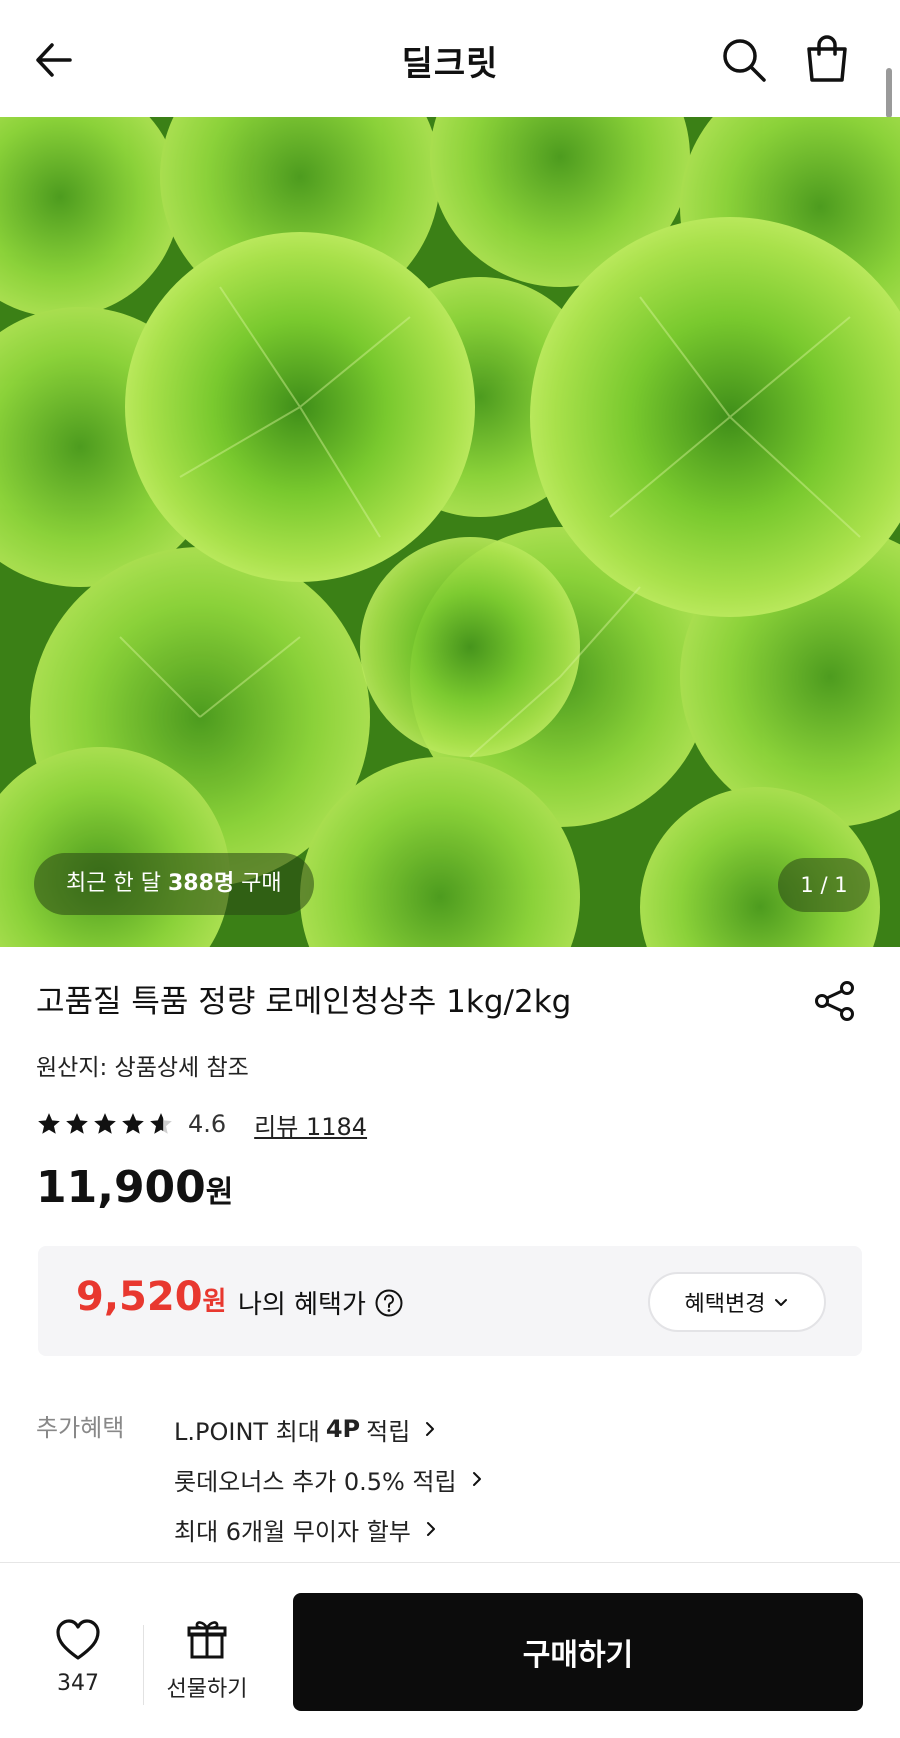 The height and width of the screenshot is (1738, 900). What do you see at coordinates (824, 885) in the screenshot?
I see `image-page-indicator: 1 / 1` at bounding box center [824, 885].